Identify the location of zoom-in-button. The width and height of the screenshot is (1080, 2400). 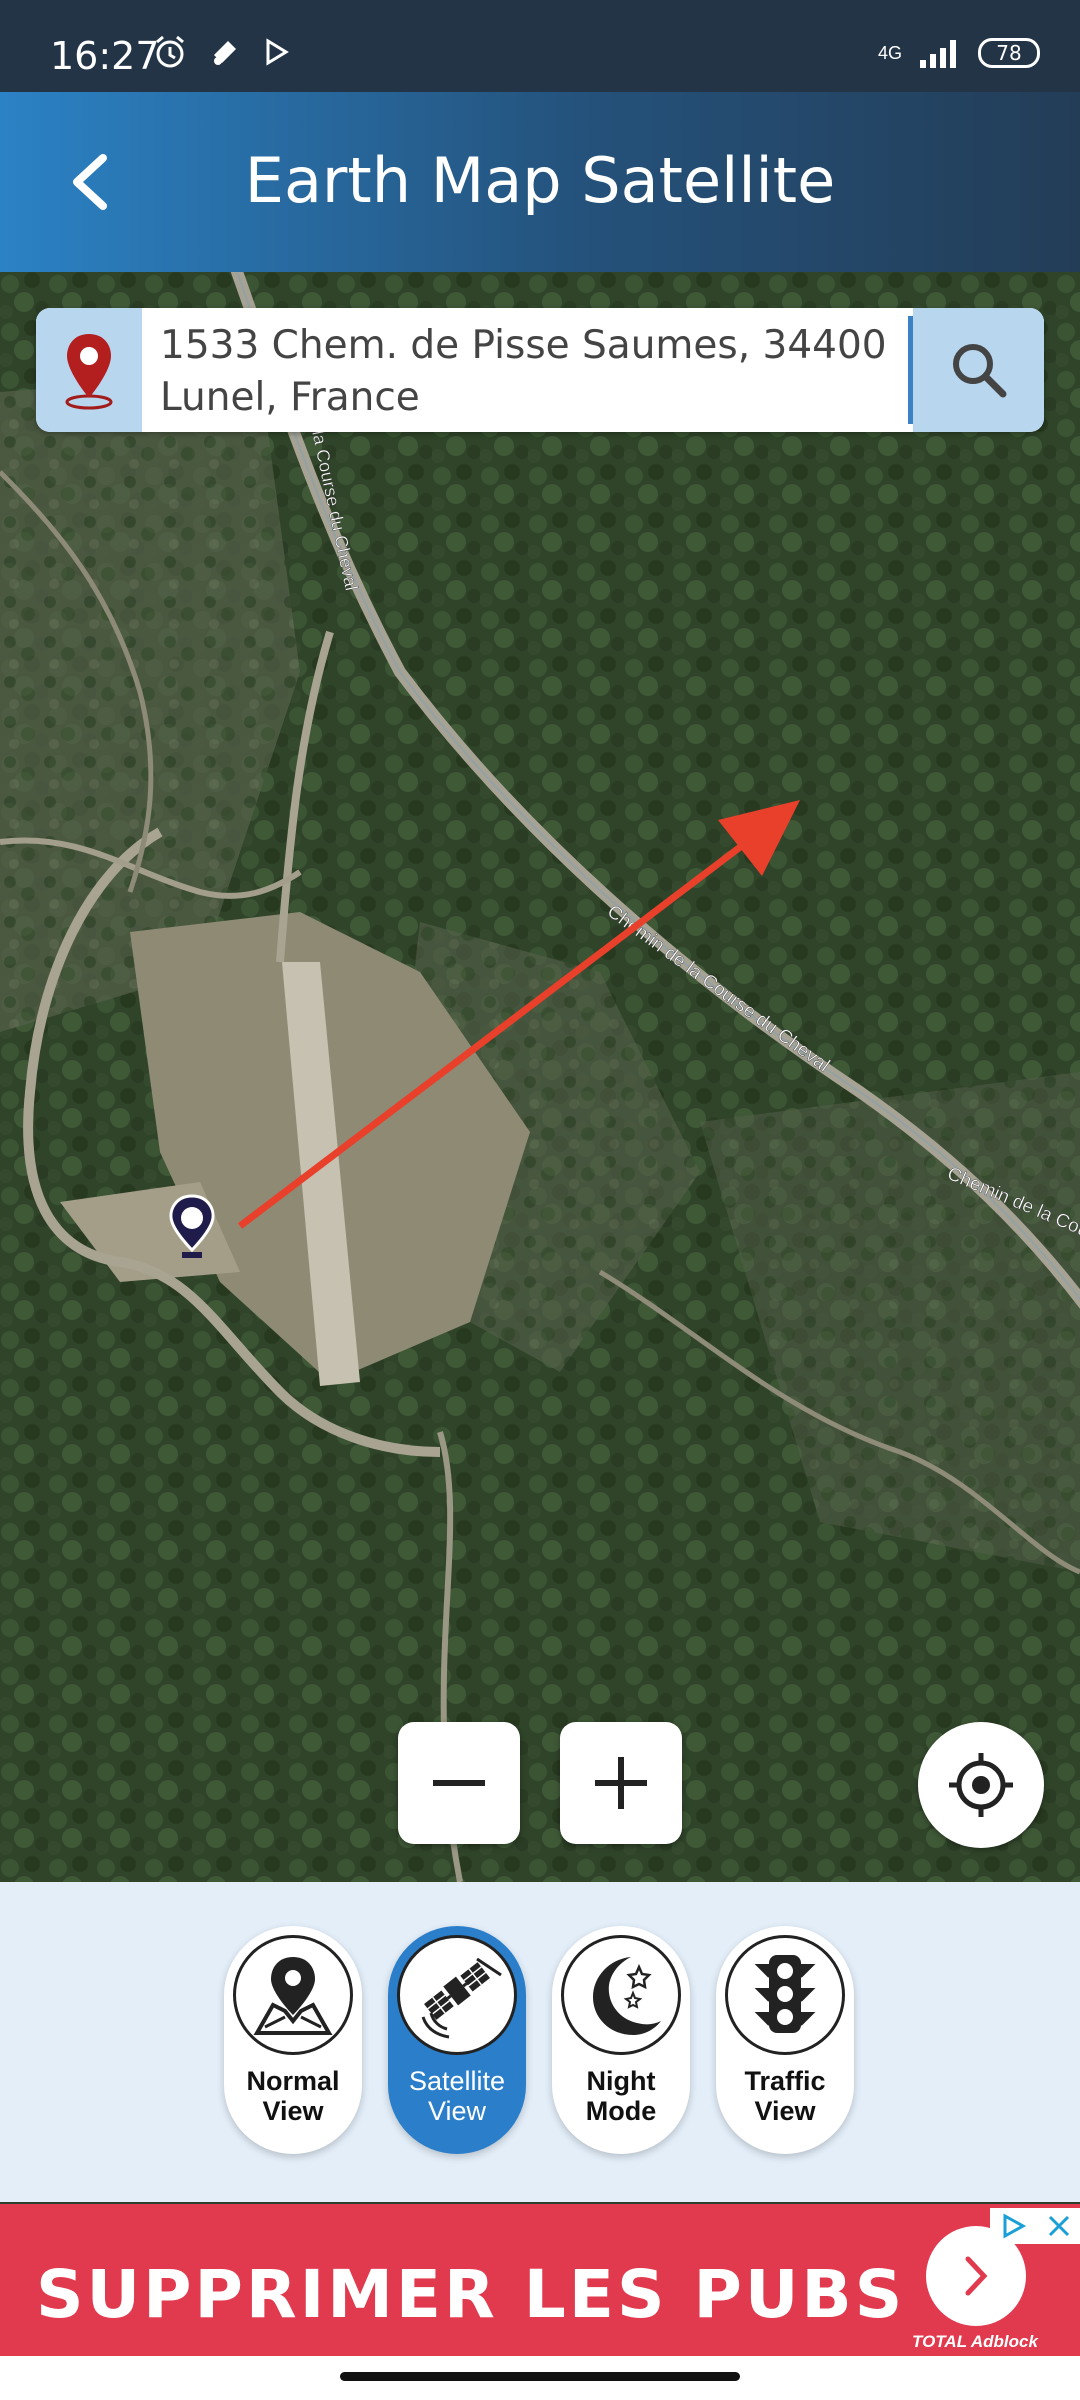
(621, 1783).